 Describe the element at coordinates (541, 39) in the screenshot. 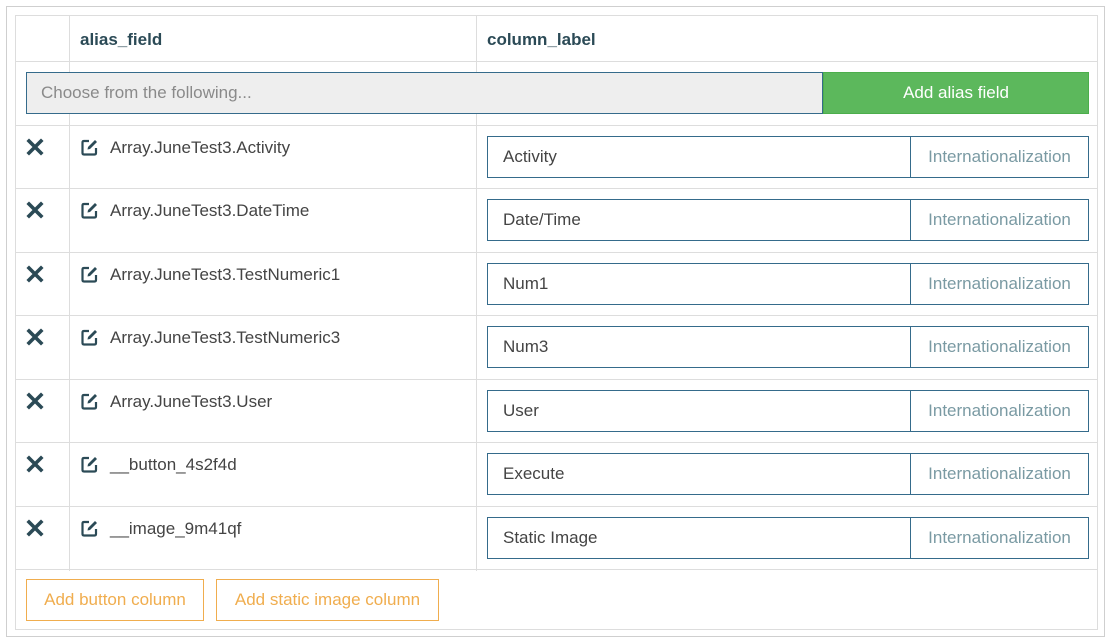

I see `header-column-label: column_label` at that location.